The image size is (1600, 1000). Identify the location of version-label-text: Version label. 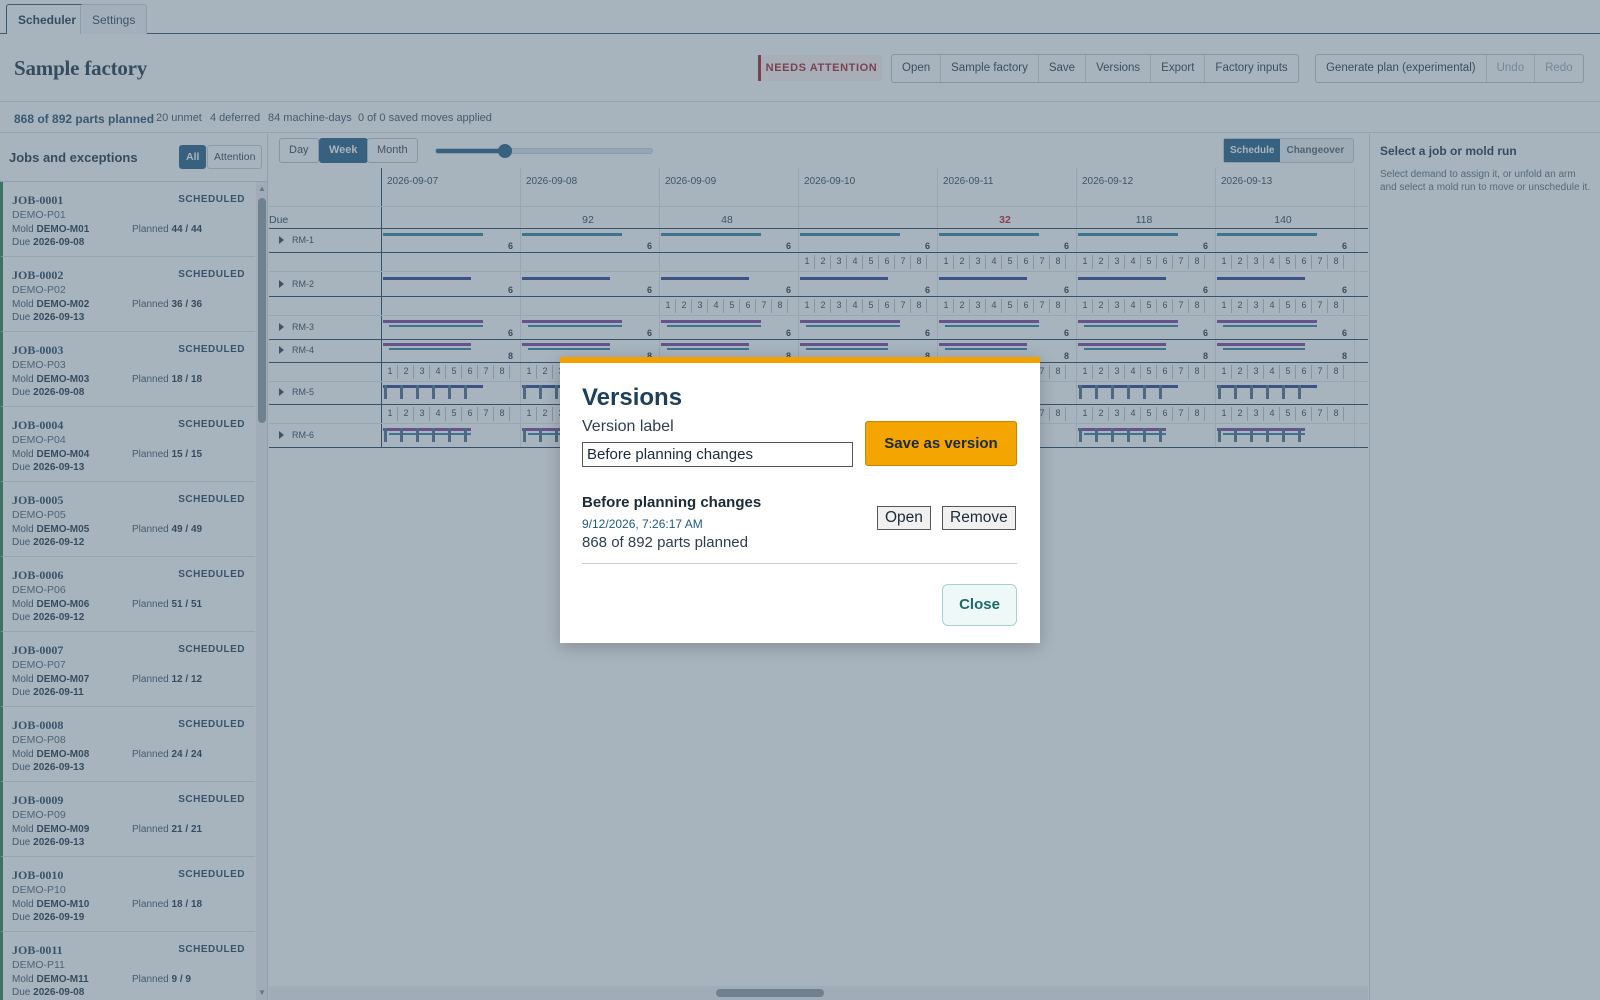
(628, 426).